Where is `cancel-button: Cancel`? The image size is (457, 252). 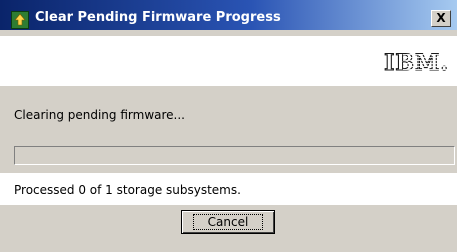
cancel-button: Cancel is located at coordinates (228, 222).